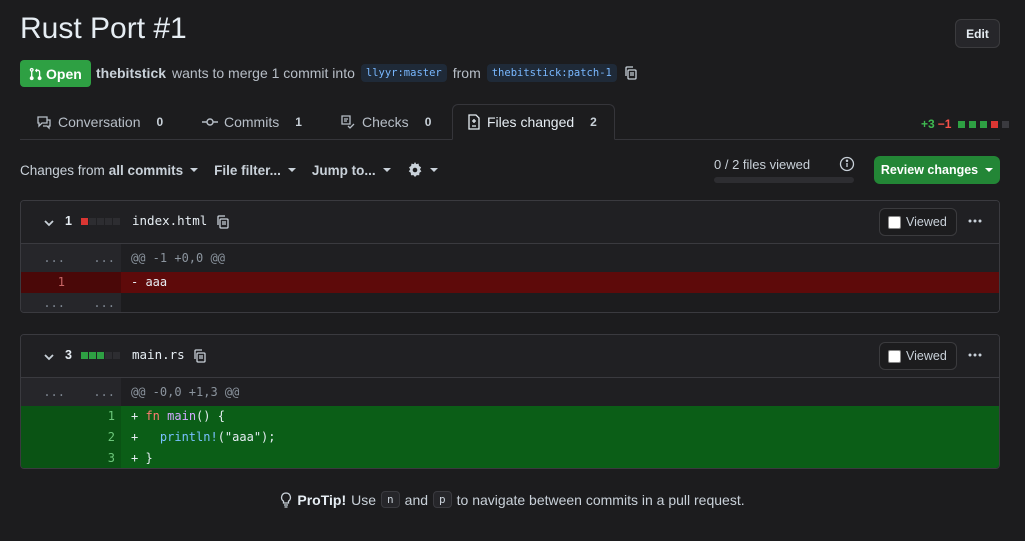 The image size is (1025, 541). Describe the element at coordinates (926, 356) in the screenshot. I see `viewed-label: Viewed` at that location.